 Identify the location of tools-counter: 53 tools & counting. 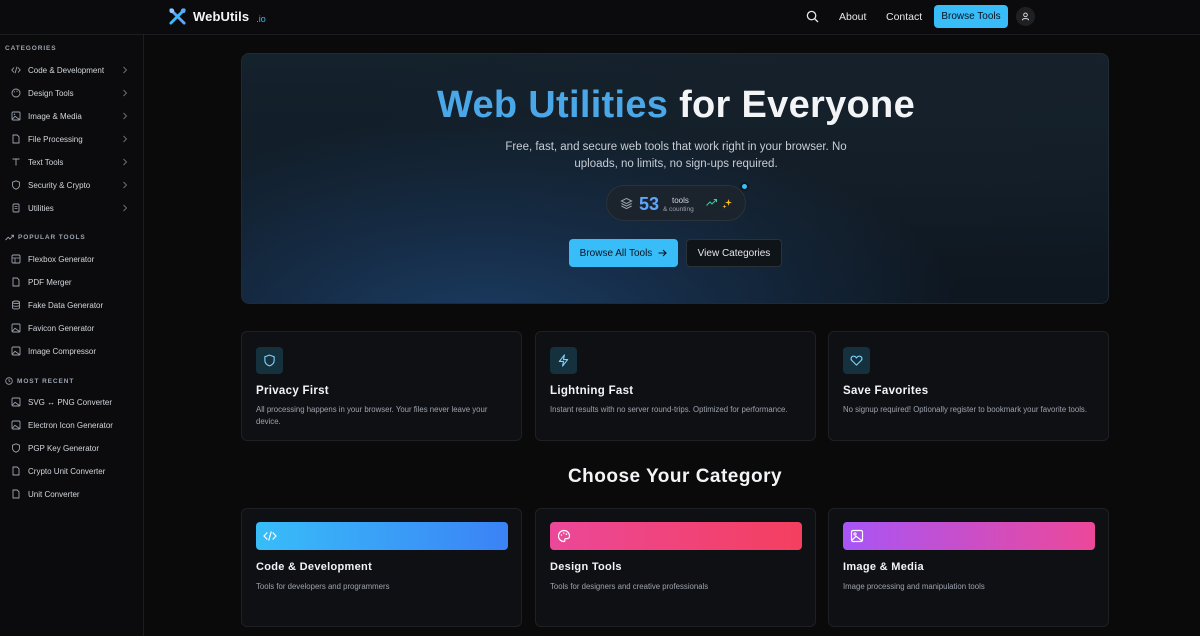
(677, 201).